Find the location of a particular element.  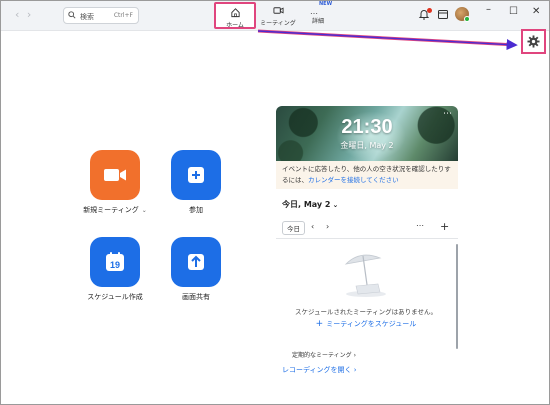

back-forward-icons: ‹ › is located at coordinates (24, 14).